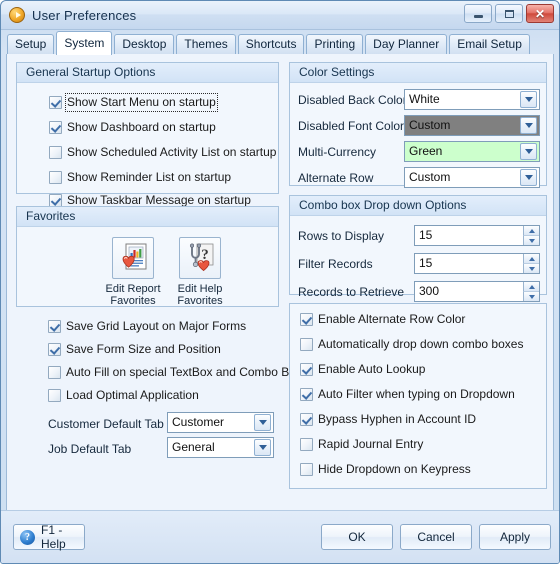 This screenshot has width=560, height=564. Describe the element at coordinates (134, 256) in the screenshot. I see `report-chart-heart-icon` at that location.